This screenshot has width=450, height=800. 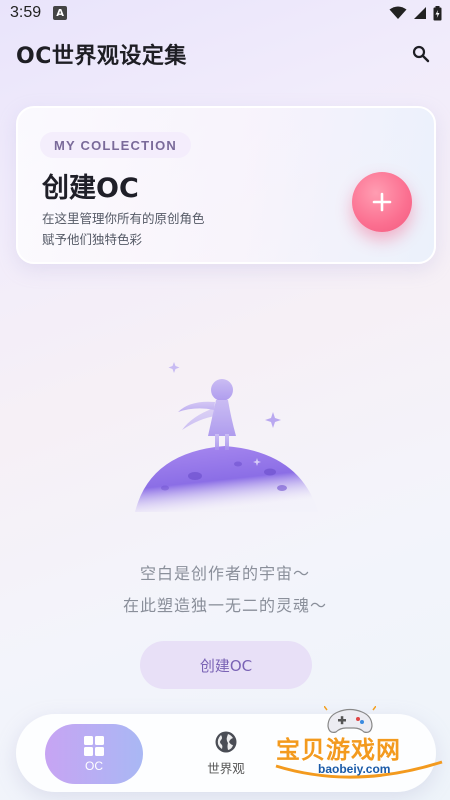 What do you see at coordinates (354, 769) in the screenshot?
I see `watermark-url: baobeiy.com` at bounding box center [354, 769].